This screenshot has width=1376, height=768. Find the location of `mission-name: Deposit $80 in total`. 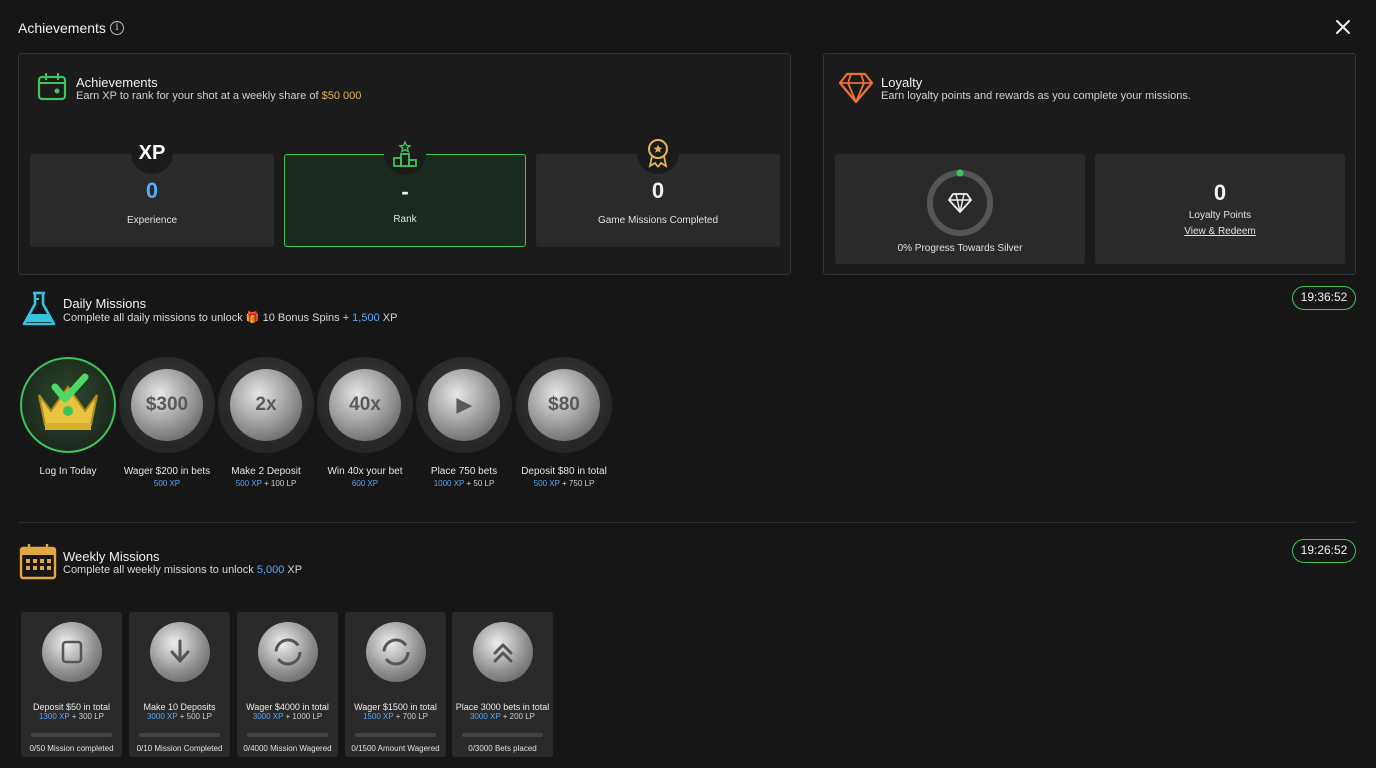

mission-name: Deposit $80 in total is located at coordinates (564, 471).